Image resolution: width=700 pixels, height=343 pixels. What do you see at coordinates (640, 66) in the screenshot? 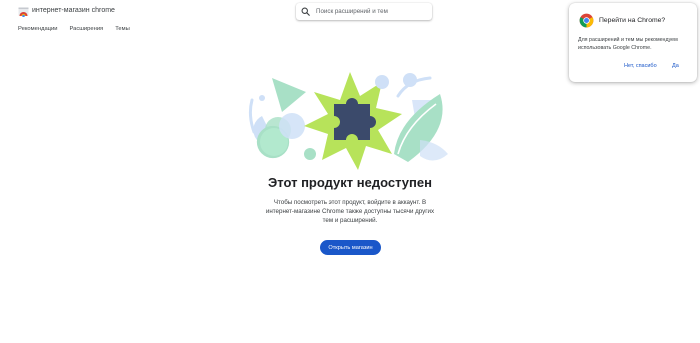
I see `no-thanks-button: Нет, спасибо` at bounding box center [640, 66].